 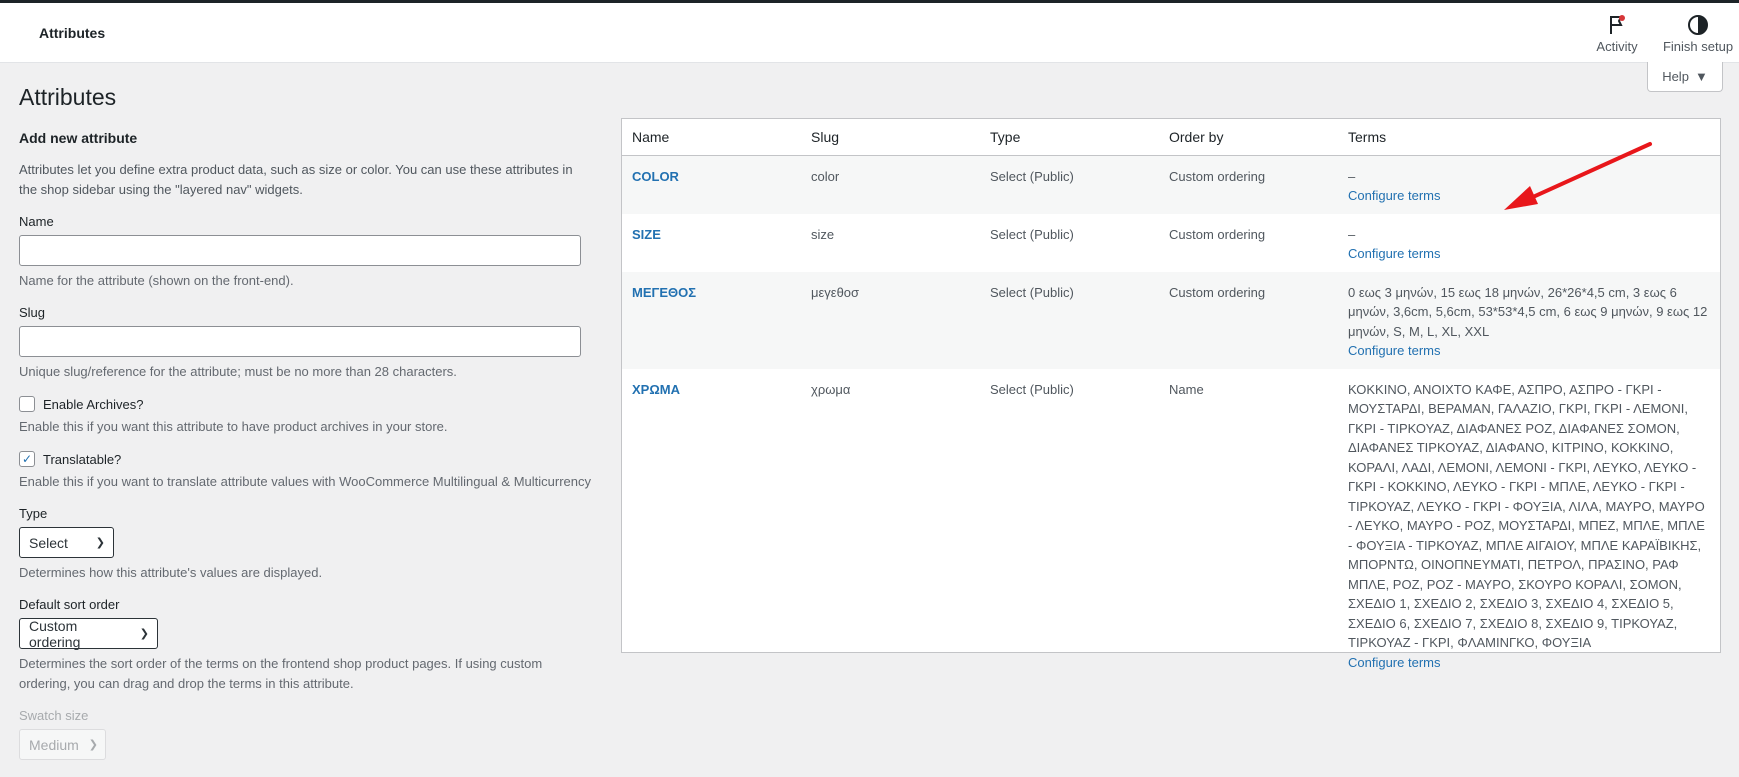 I want to click on translatable-row: ✓ Translatable?, so click(x=306, y=459).